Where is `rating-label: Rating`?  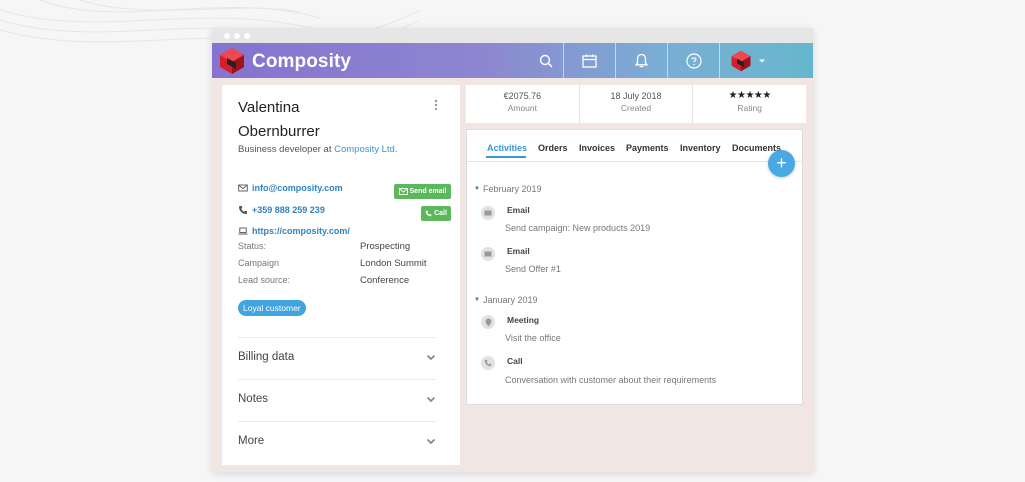
rating-label: Rating is located at coordinates (749, 108).